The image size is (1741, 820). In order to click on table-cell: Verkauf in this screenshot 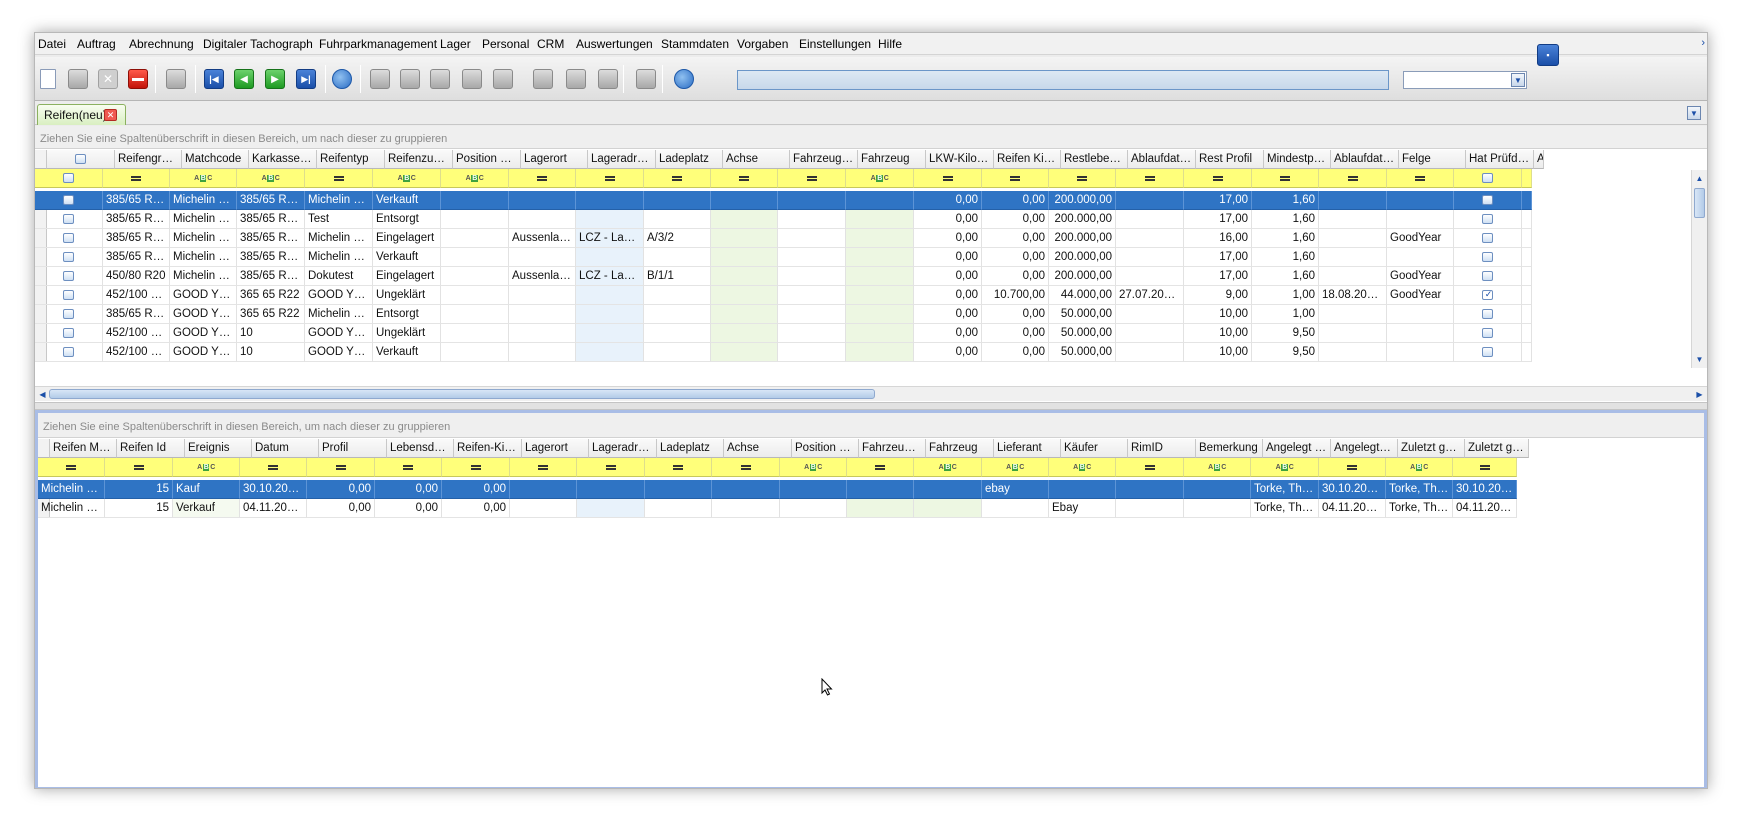, I will do `click(206, 508)`.